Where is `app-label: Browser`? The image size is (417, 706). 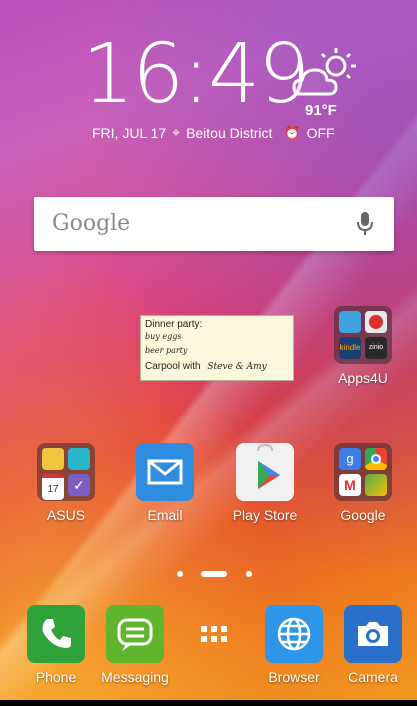 app-label: Browser is located at coordinates (294, 677).